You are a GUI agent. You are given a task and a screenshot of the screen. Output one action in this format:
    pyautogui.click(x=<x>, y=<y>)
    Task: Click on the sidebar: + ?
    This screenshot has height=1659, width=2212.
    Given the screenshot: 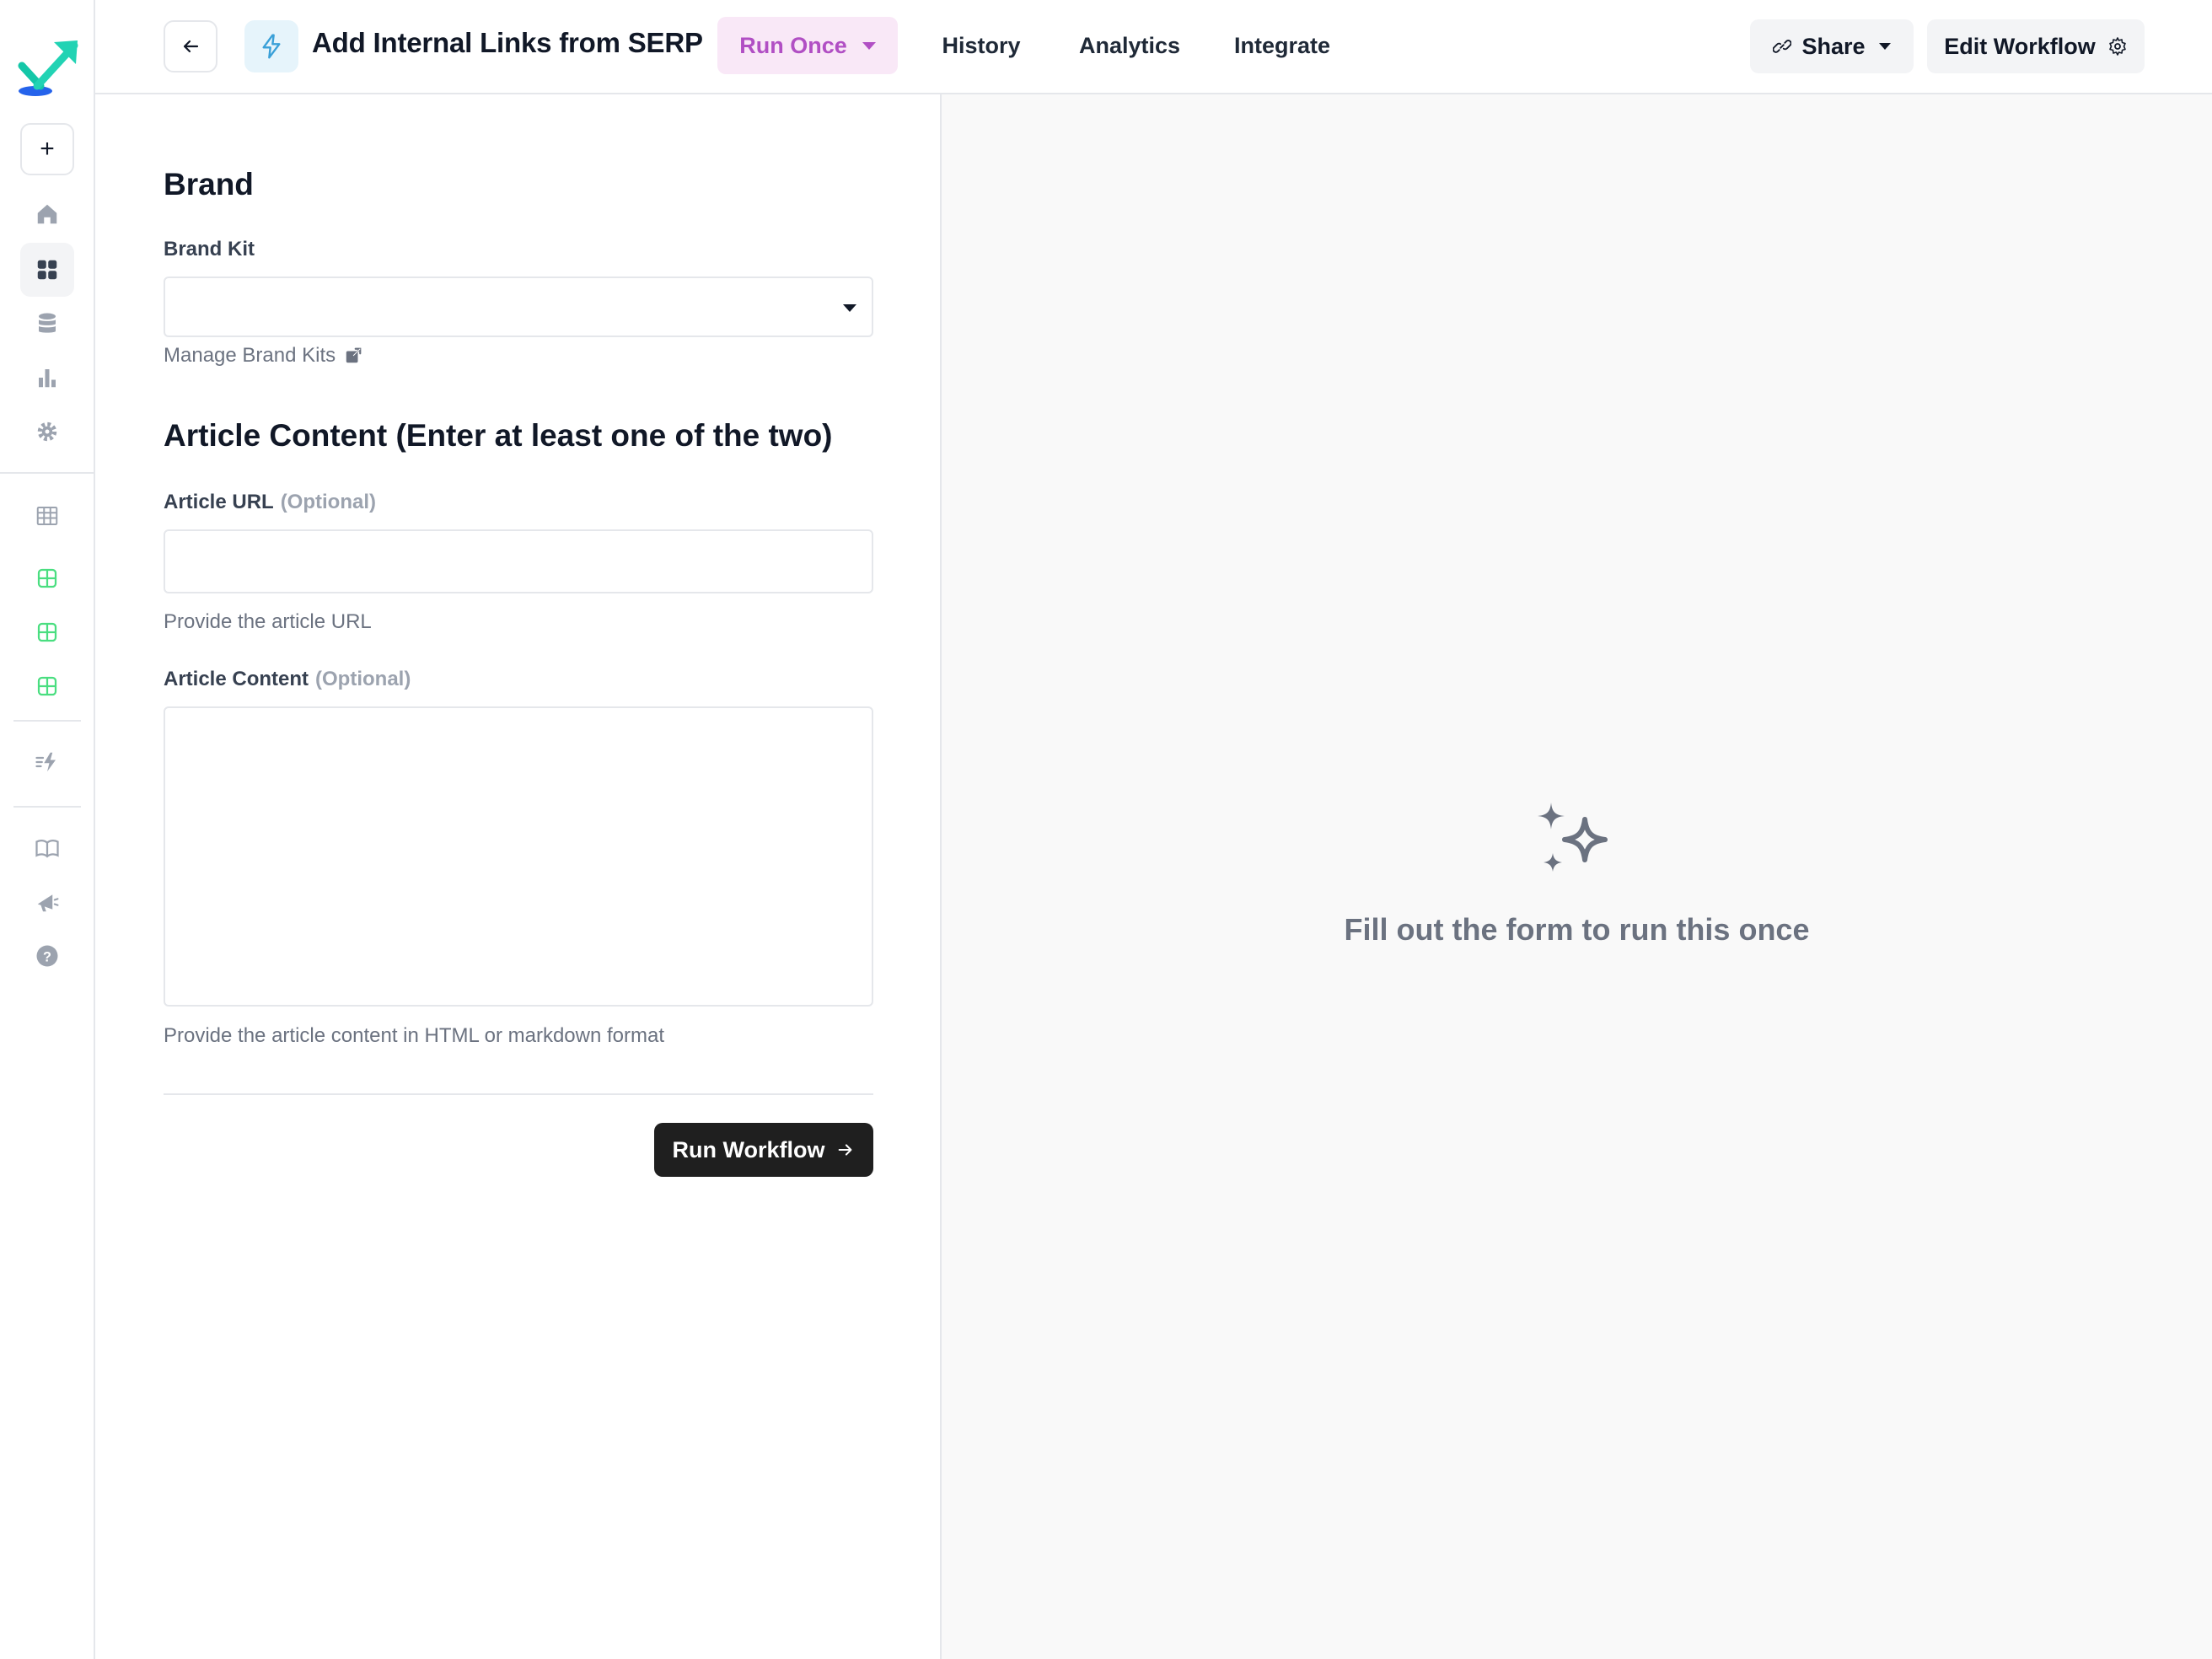 What is the action you would take?
    pyautogui.click(x=47, y=829)
    